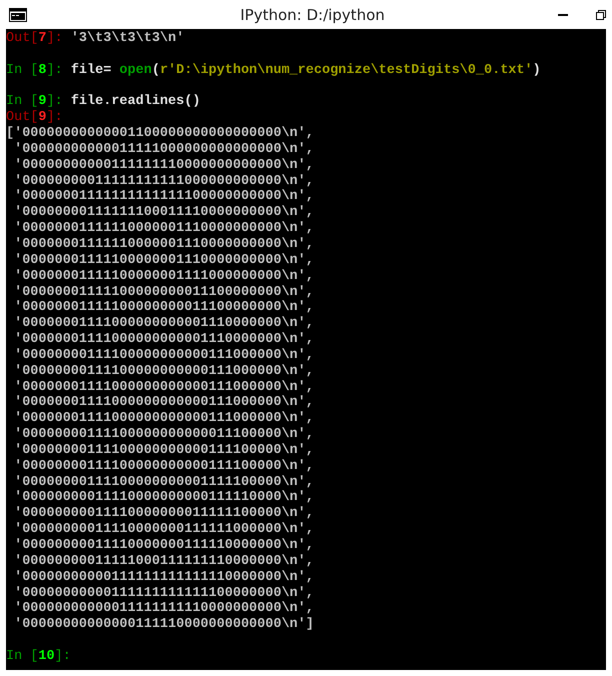 The image size is (612, 676). What do you see at coordinates (163, 624) in the screenshot?
I see `output-line: '00000000000000111110000000000000\n']` at bounding box center [163, 624].